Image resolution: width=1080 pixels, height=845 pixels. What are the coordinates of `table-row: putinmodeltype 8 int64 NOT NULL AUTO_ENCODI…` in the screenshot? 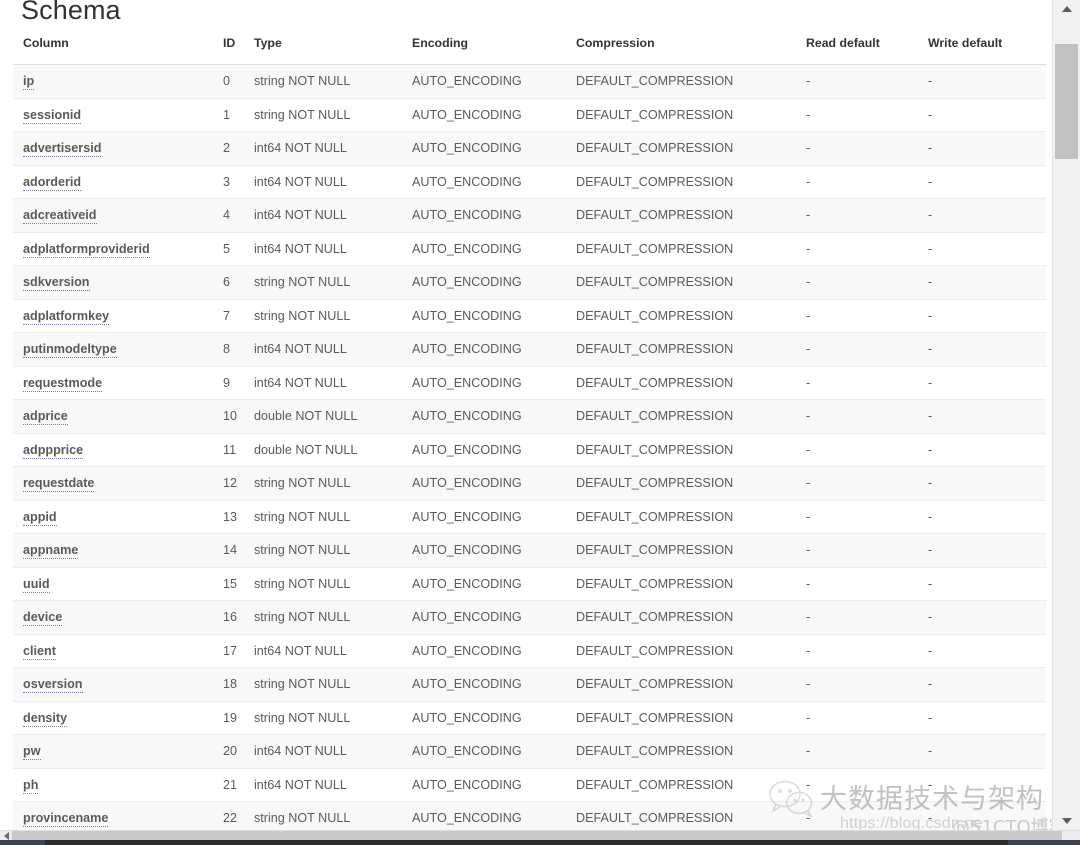 It's located at (529, 349).